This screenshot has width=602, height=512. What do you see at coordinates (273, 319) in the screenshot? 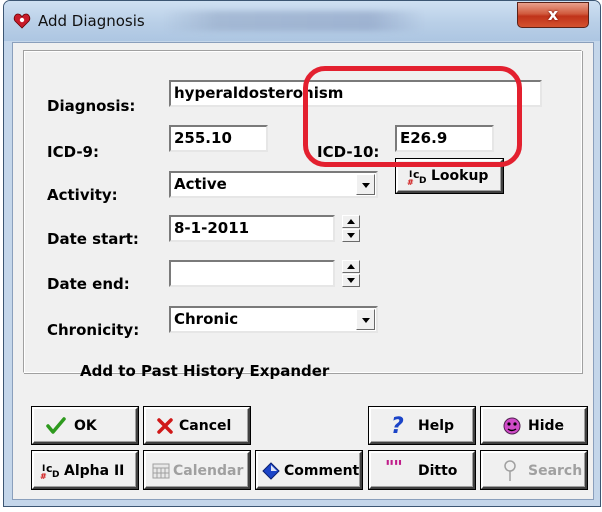
I see `chronicity-dropdown: Chronic` at bounding box center [273, 319].